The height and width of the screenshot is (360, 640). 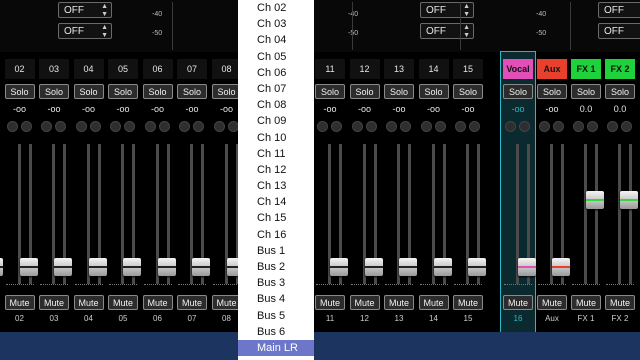 What do you see at coordinates (157, 69) in the screenshot?
I see `channel-number: 06` at bounding box center [157, 69].